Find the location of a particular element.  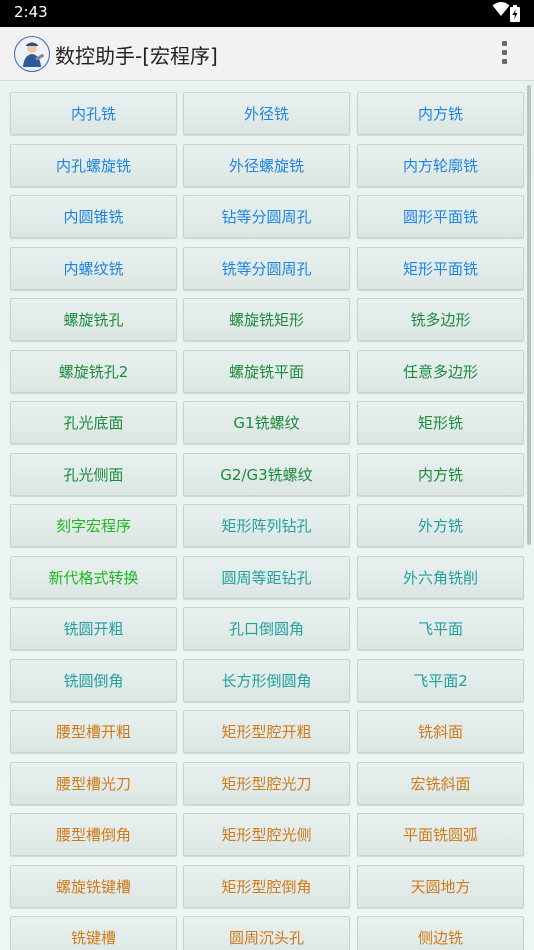

button-row: 螺旋铣孔 螺旋铣矩形 铣多边形 is located at coordinates (267, 324).